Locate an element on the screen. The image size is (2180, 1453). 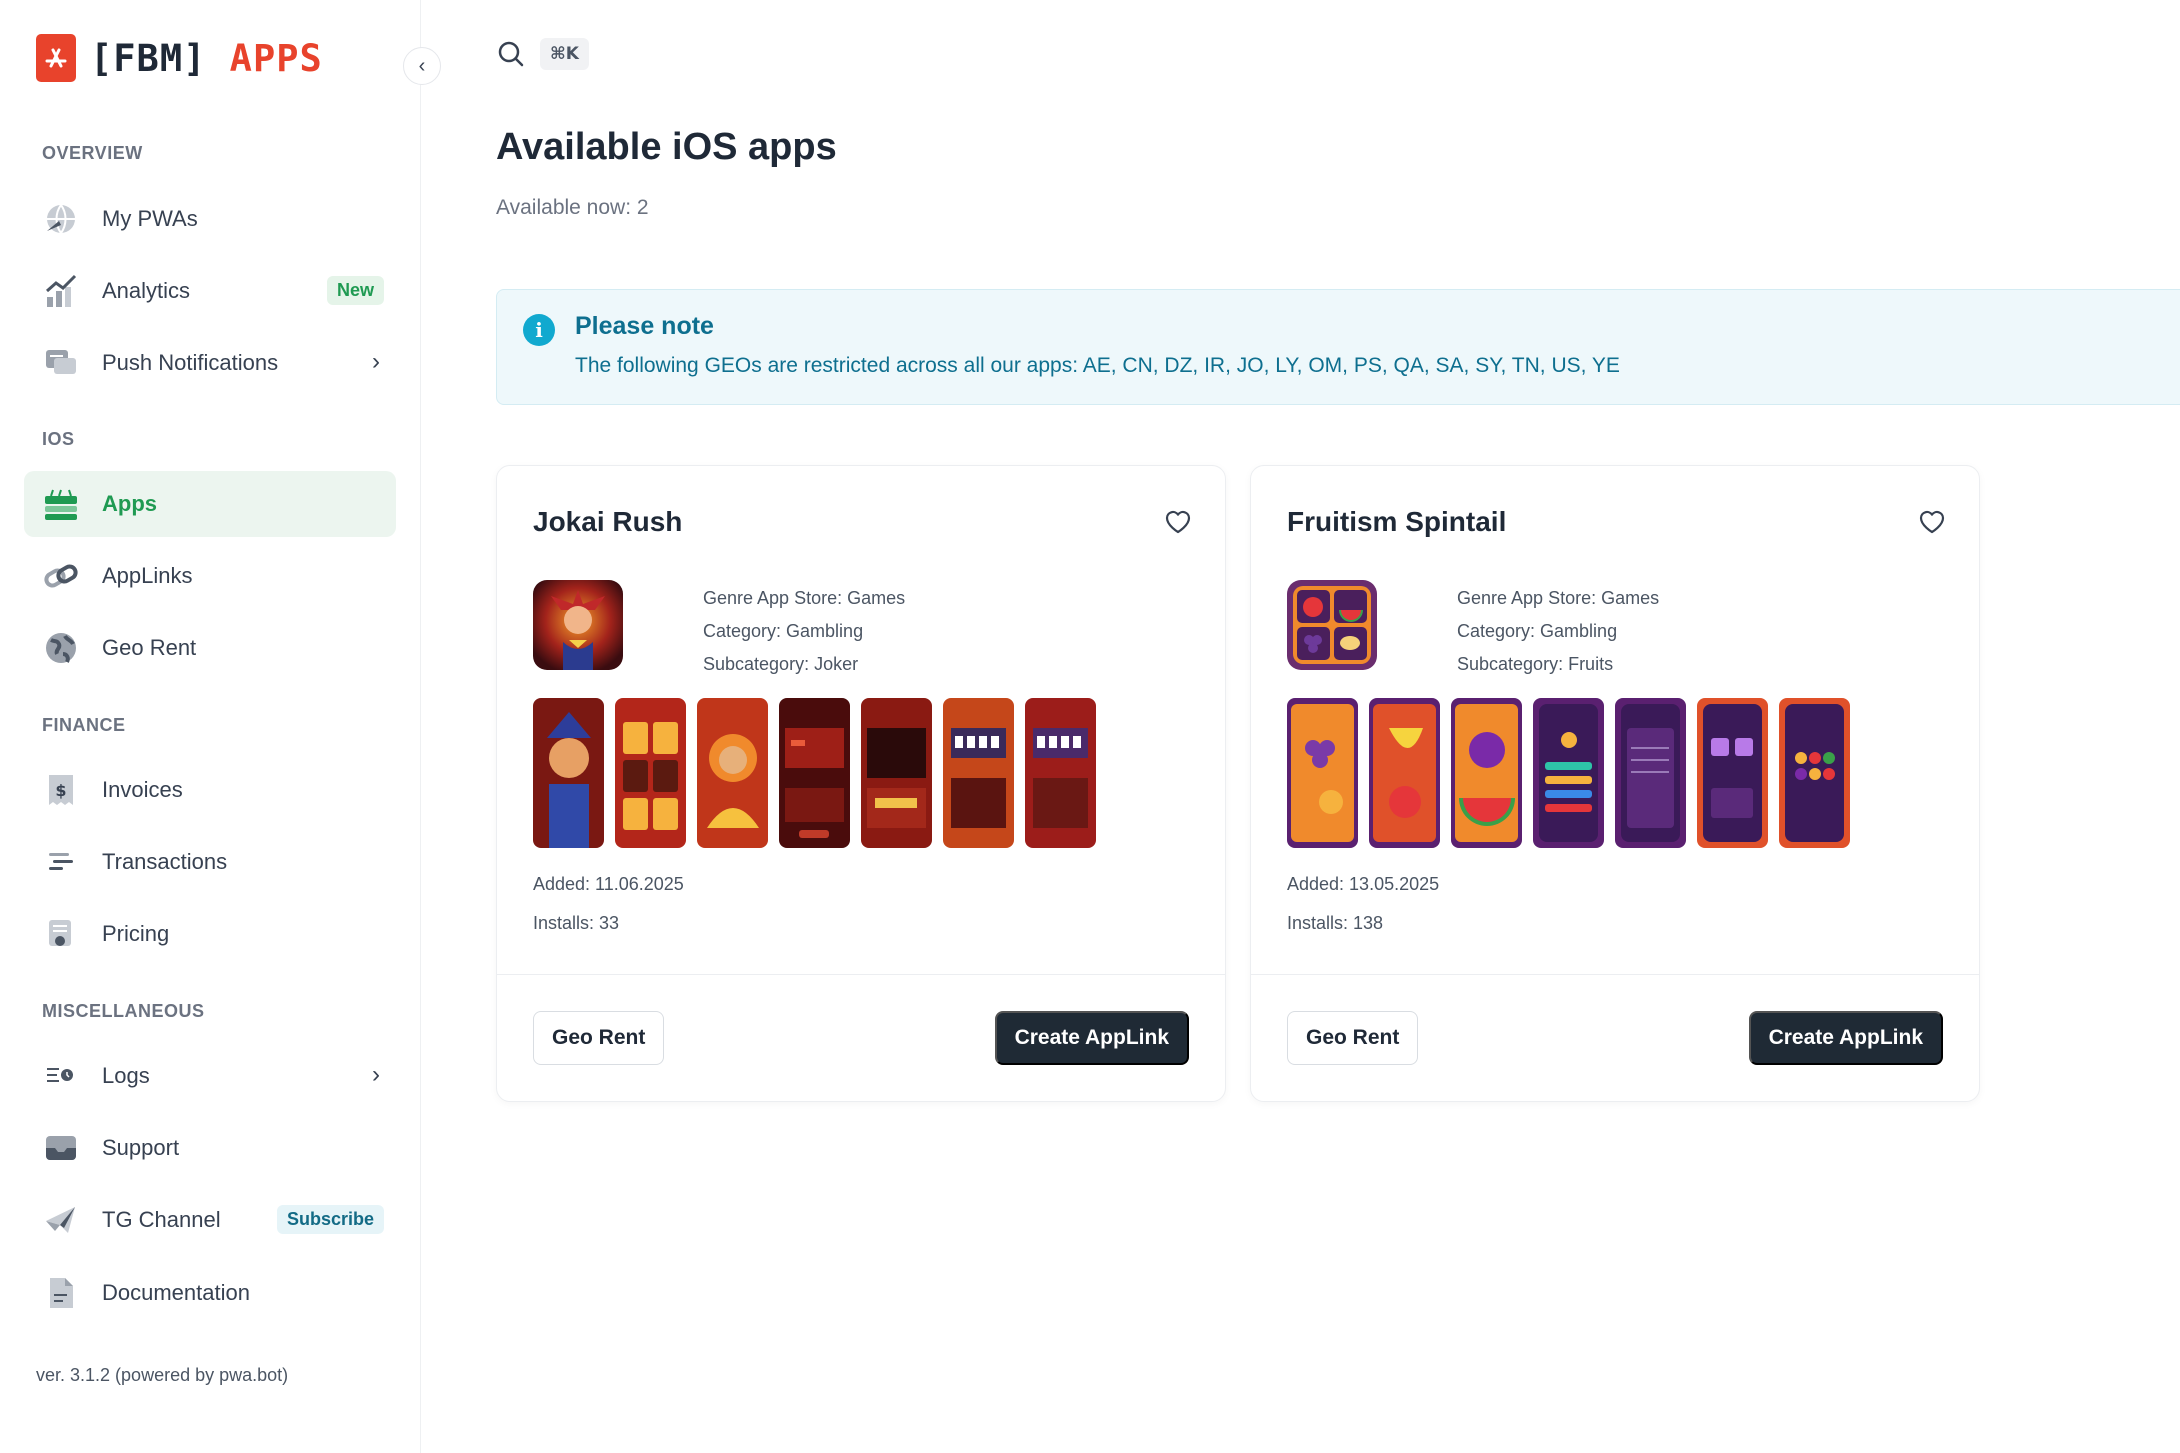
document-icon is located at coordinates (61, 1293).